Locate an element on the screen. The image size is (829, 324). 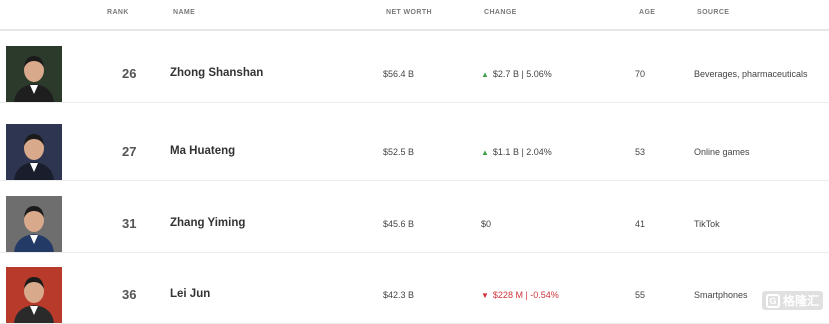
net-worth-value: $56.4 B is located at coordinates (399, 74).